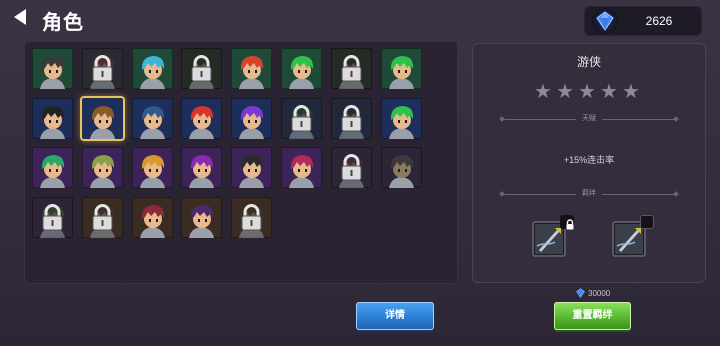 The image size is (720, 346). Describe the element at coordinates (567, 222) in the screenshot. I see `lock-icon` at that location.